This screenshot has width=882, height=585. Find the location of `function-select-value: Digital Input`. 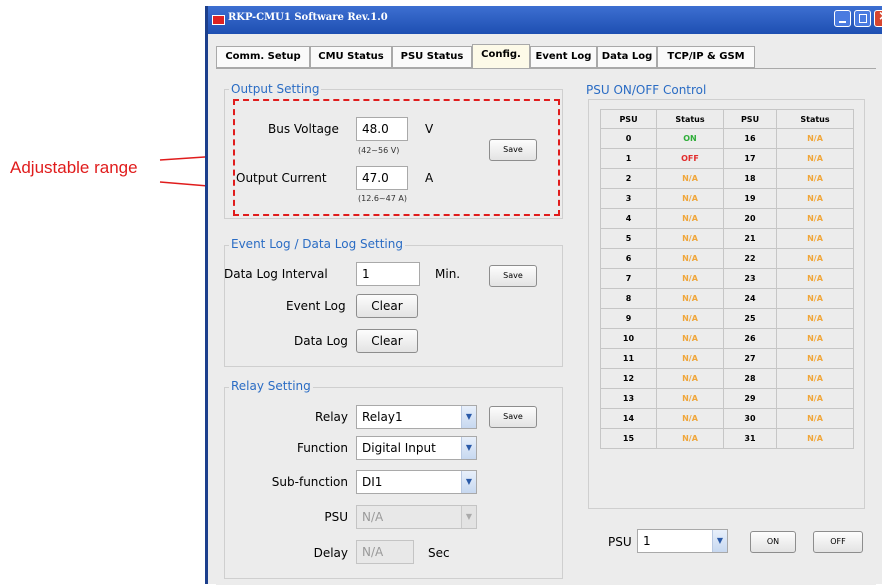

function-select-value: Digital Input is located at coordinates (399, 448).